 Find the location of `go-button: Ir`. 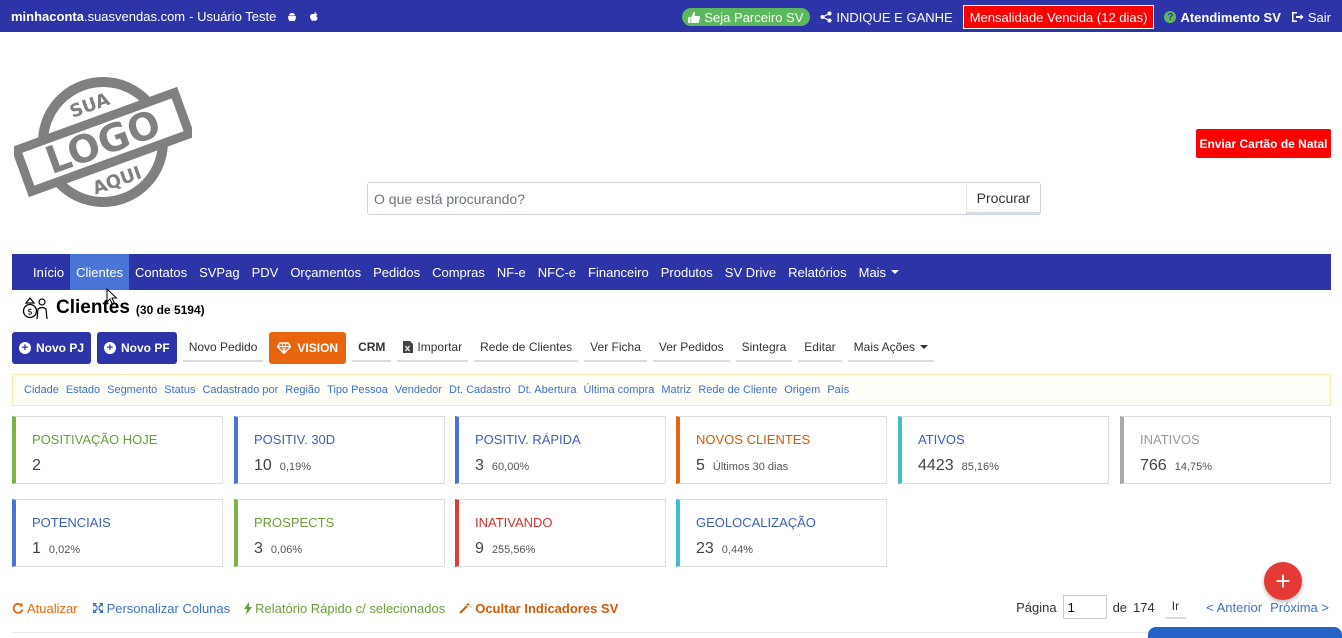

go-button: Ir is located at coordinates (1175, 607).